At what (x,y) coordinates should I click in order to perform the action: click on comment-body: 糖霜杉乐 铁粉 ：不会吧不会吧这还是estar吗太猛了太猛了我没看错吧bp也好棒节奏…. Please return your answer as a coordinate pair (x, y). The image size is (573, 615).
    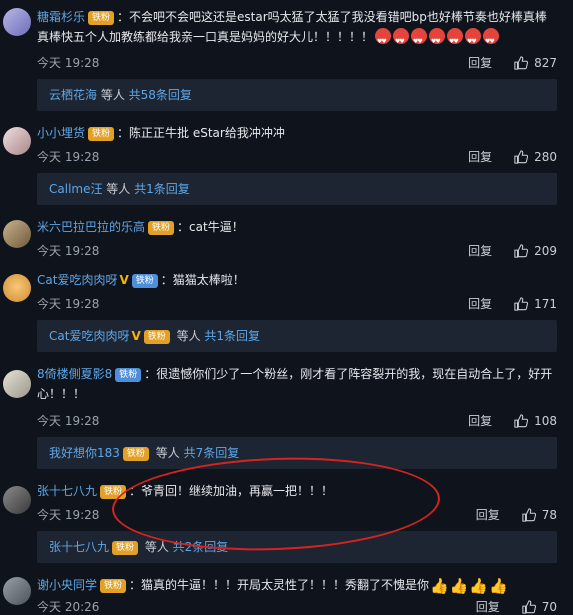
    Looking at the image, I should click on (297, 29).